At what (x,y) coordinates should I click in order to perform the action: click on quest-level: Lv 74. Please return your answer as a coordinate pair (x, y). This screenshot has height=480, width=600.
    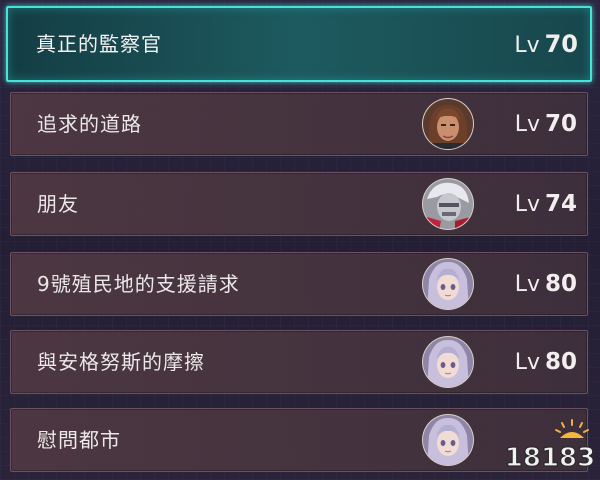
    Looking at the image, I should click on (546, 204).